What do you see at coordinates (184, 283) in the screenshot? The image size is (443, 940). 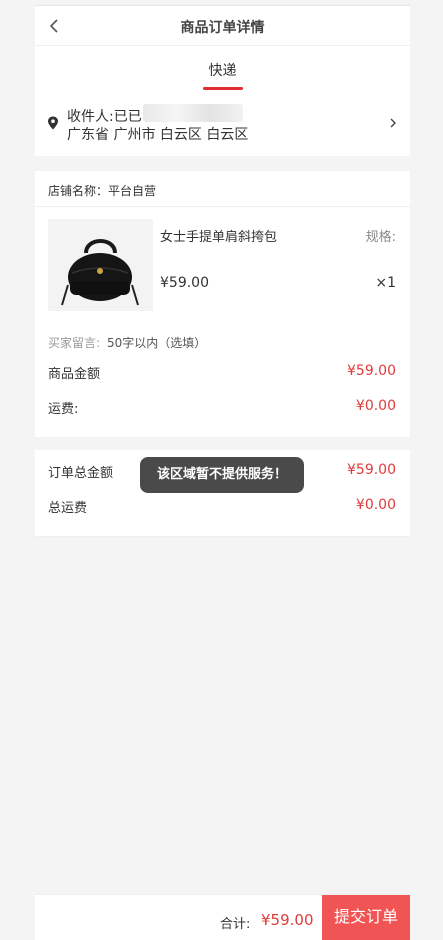 I see `product-price: ¥59.00` at bounding box center [184, 283].